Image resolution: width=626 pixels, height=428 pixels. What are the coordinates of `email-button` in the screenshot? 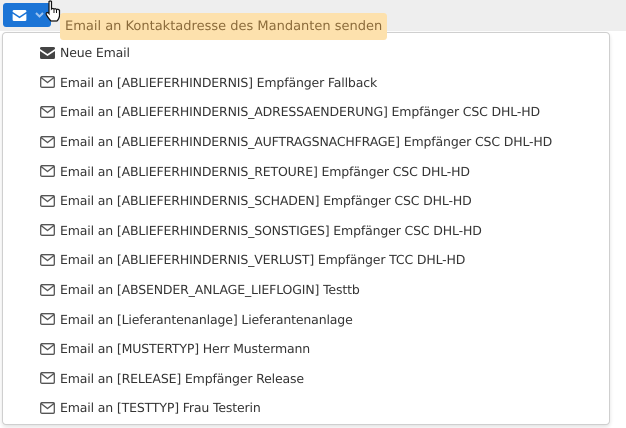 It's located at (27, 15).